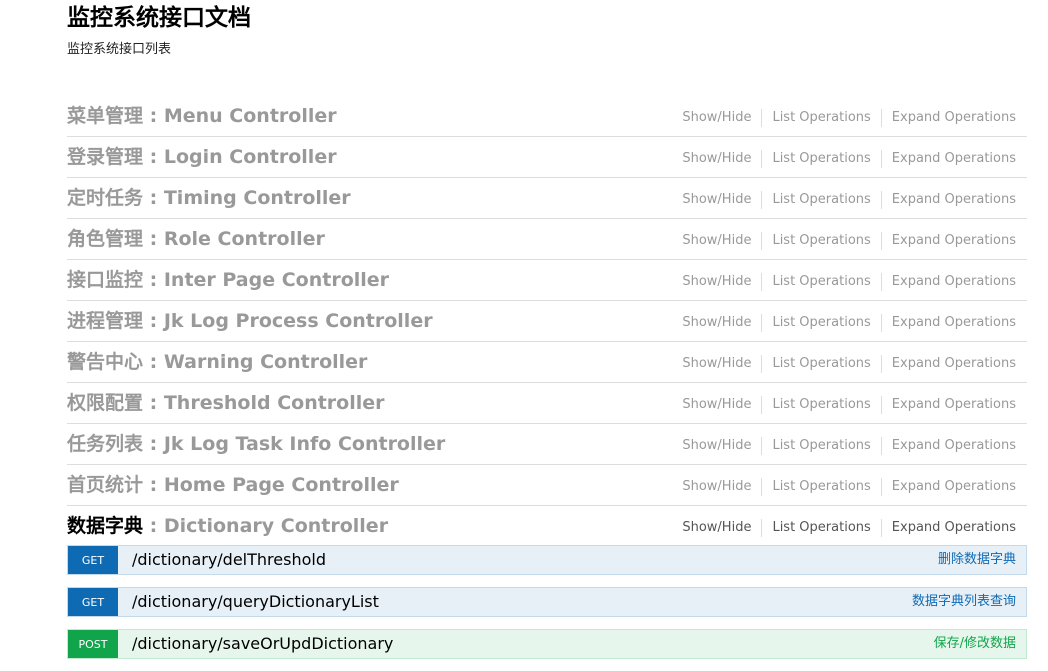 The width and height of the screenshot is (1048, 671). What do you see at coordinates (547, 560) in the screenshot?
I see `endpoint-row: GET /dictionary/delThreshold 删除数据字典` at bounding box center [547, 560].